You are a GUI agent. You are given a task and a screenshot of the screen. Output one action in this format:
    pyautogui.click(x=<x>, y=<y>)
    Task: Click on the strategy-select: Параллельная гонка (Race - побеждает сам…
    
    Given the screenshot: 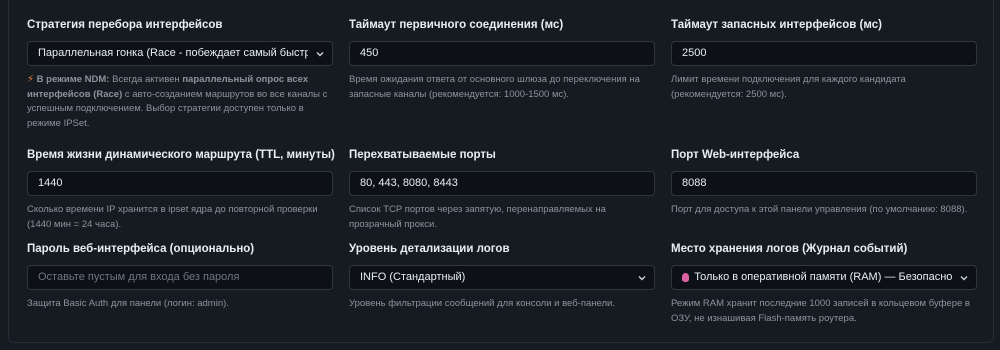 What is the action you would take?
    pyautogui.click(x=180, y=53)
    